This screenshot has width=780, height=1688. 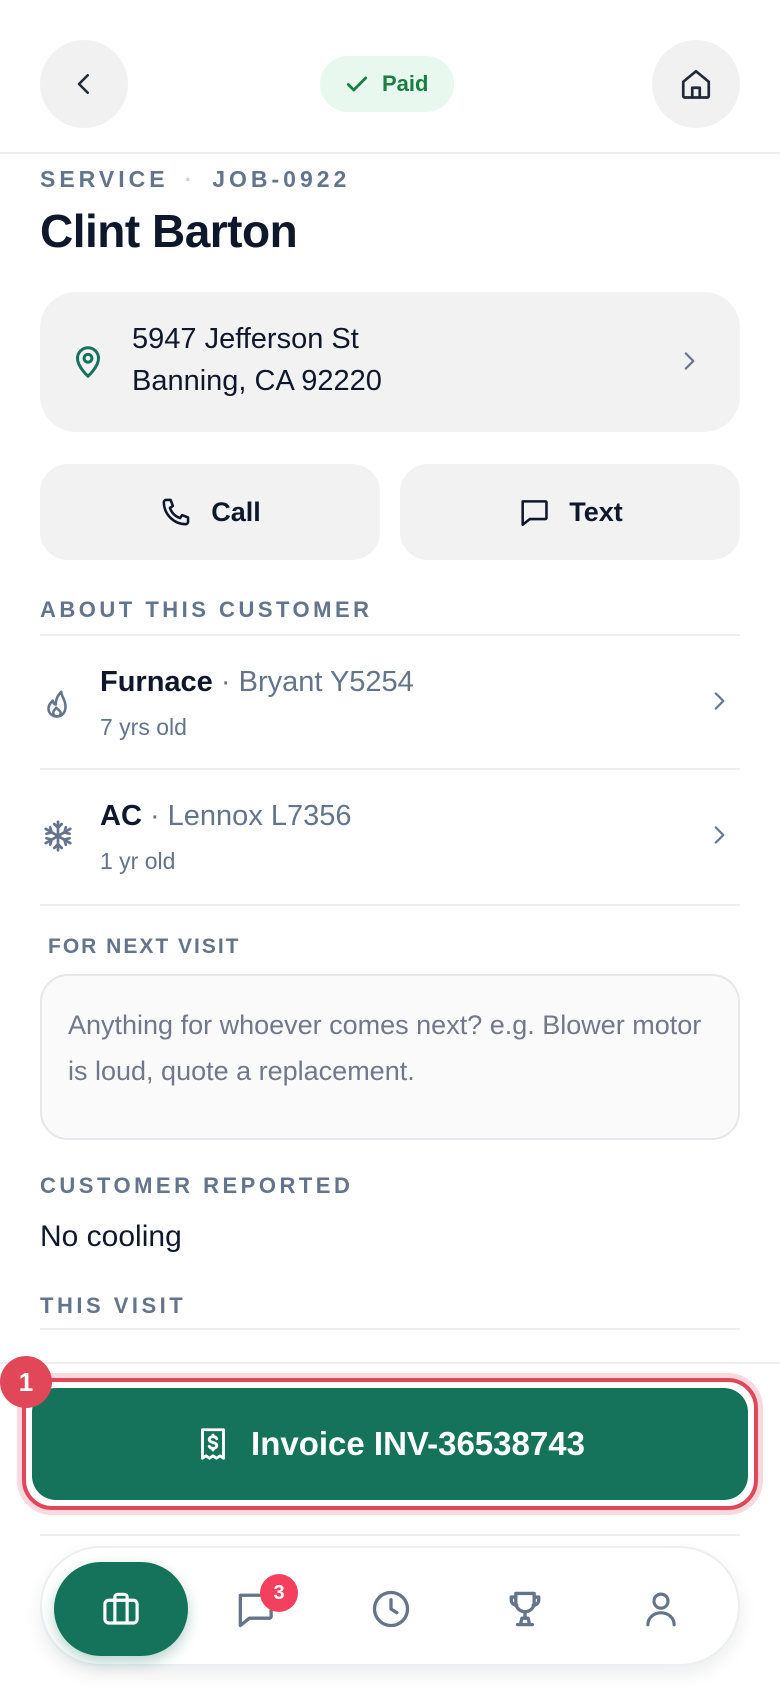 I want to click on nav-item-profile, so click(x=661, y=1609).